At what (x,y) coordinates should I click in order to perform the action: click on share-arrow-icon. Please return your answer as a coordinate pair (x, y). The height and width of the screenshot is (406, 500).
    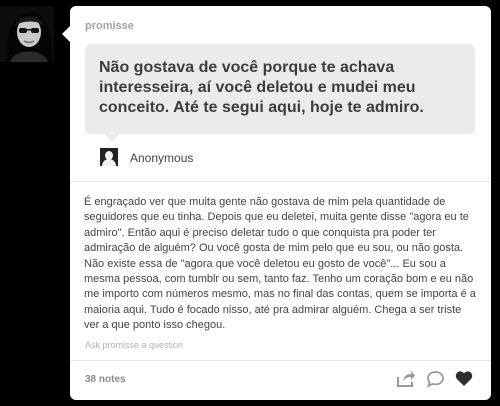
    Looking at the image, I should click on (406, 381).